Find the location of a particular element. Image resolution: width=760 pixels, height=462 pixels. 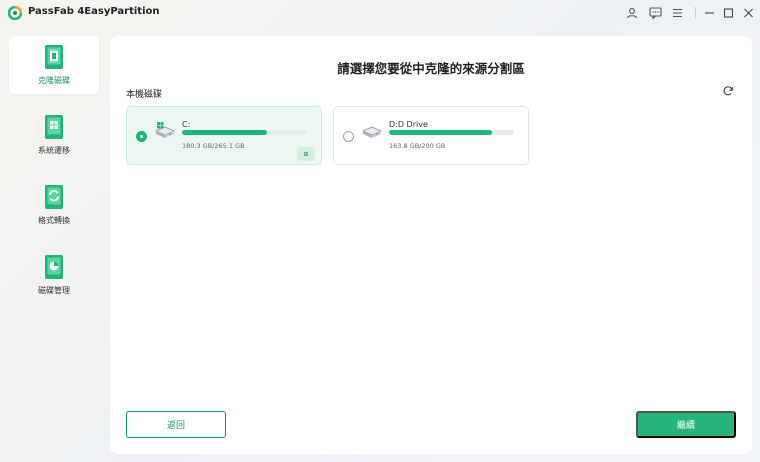

sidebar-item-label: 磁碟管理 is located at coordinates (54, 290).